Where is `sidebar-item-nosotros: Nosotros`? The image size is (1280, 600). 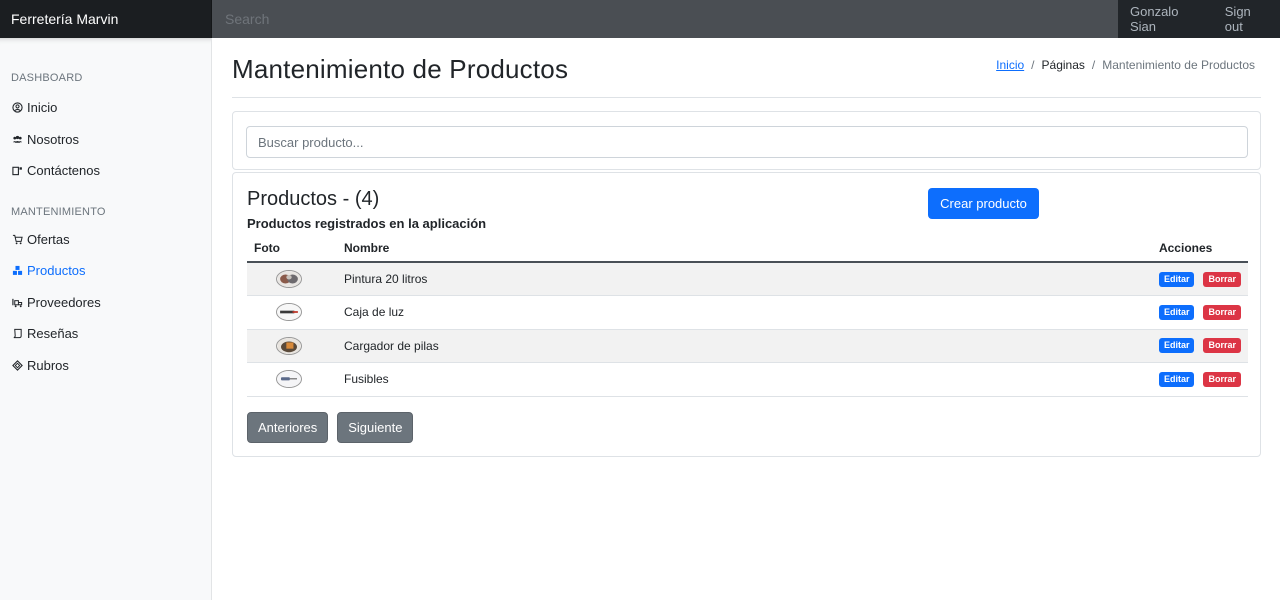 sidebar-item-nosotros: Nosotros is located at coordinates (105, 140).